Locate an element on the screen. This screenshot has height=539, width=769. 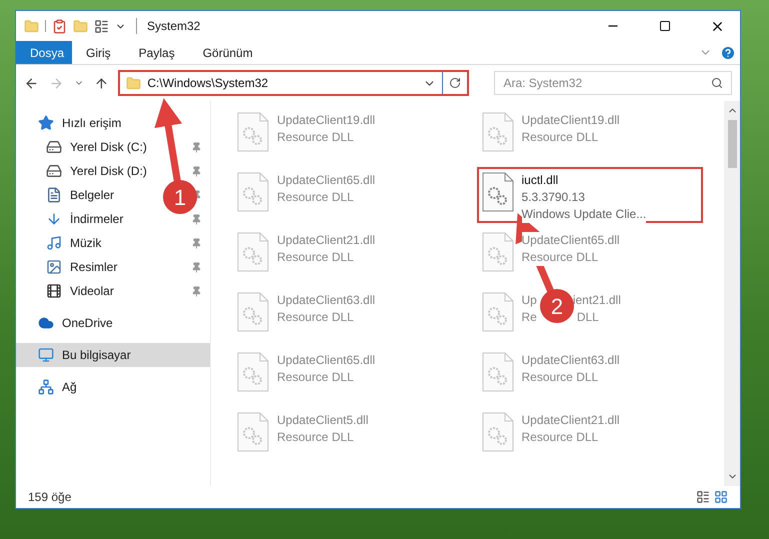
sidebar-item: Hızlı erişim is located at coordinates (80, 123).